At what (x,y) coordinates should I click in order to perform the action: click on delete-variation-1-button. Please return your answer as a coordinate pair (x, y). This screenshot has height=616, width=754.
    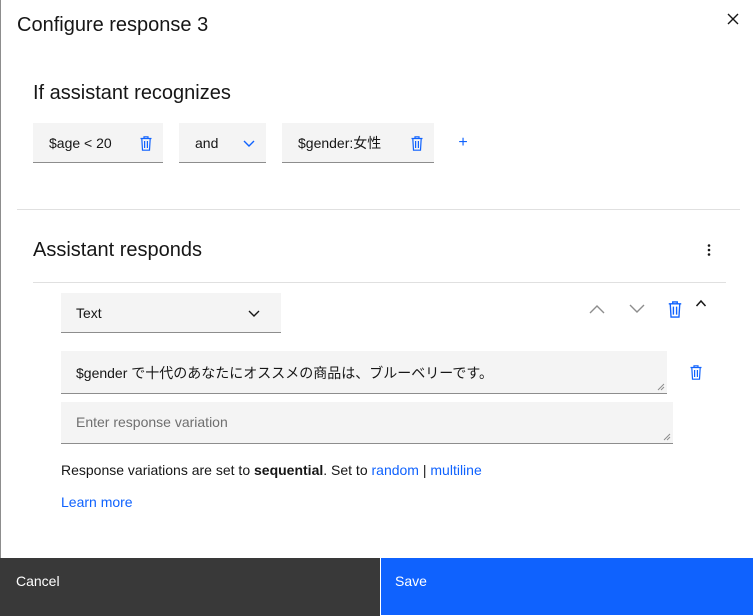
    Looking at the image, I should click on (696, 372).